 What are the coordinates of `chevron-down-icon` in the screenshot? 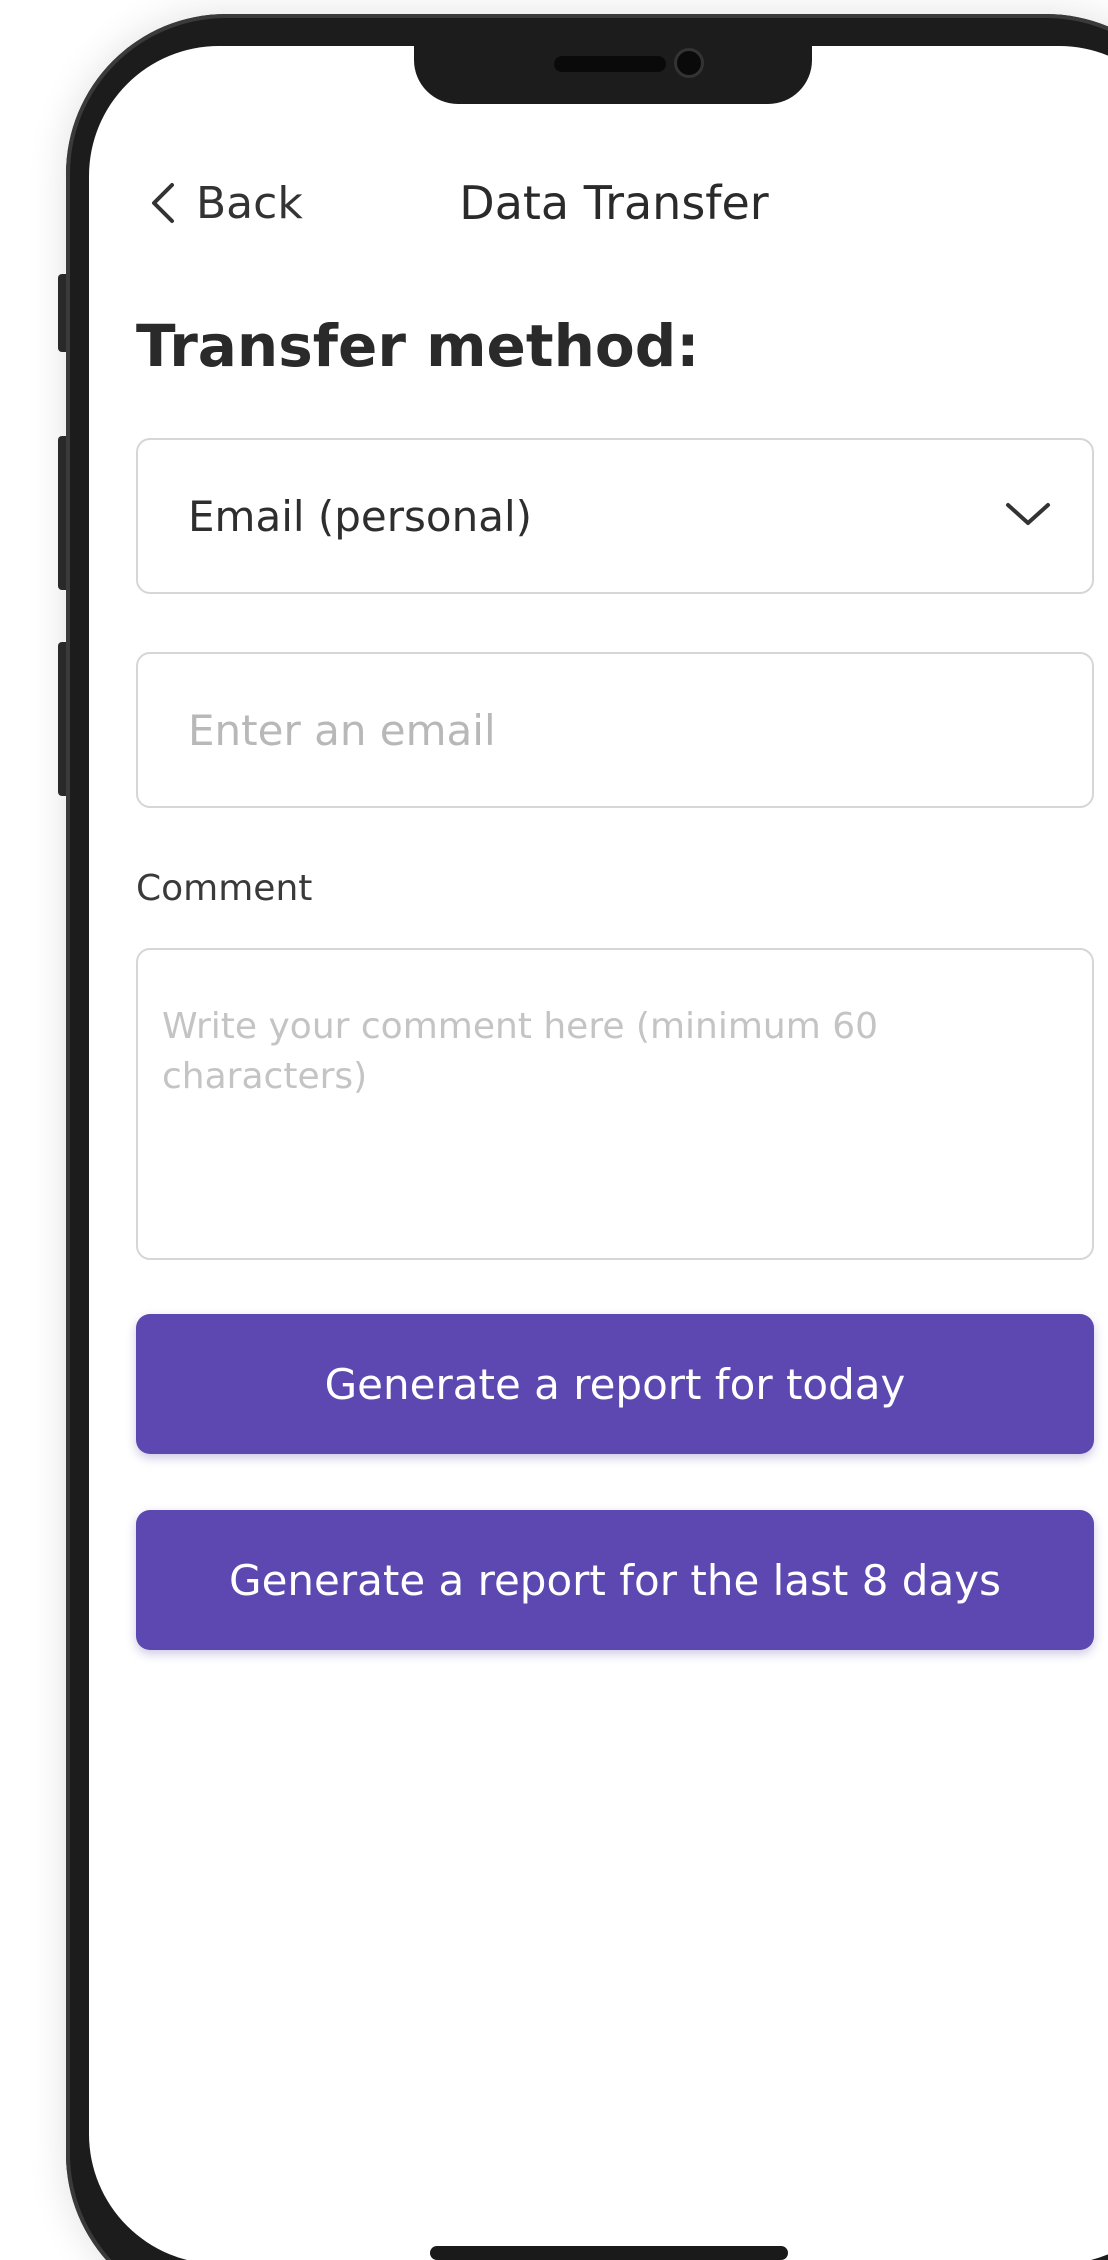 It's located at (1028, 516).